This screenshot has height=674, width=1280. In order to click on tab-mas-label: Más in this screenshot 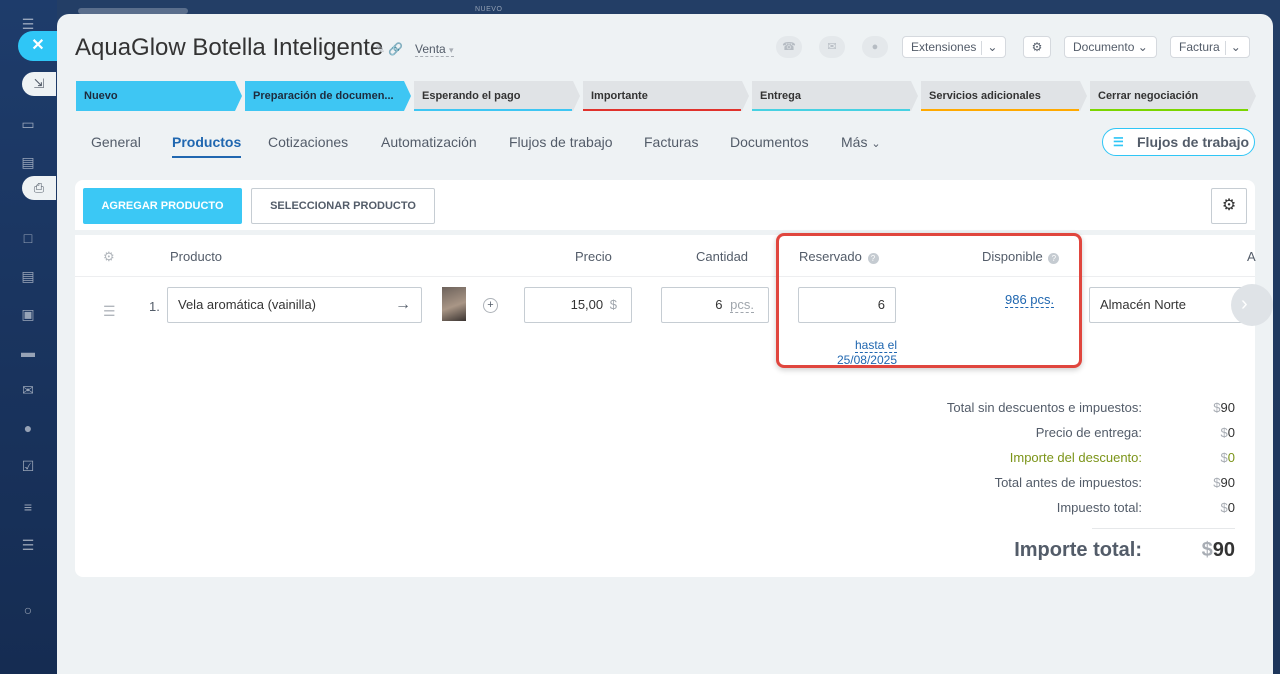, I will do `click(854, 142)`.